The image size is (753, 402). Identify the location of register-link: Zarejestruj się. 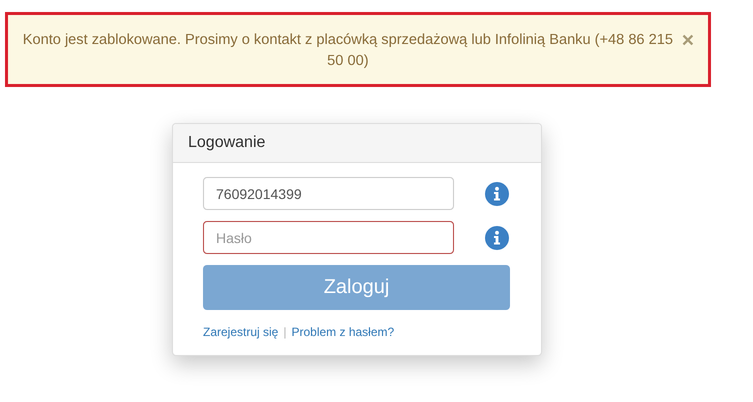
(240, 332).